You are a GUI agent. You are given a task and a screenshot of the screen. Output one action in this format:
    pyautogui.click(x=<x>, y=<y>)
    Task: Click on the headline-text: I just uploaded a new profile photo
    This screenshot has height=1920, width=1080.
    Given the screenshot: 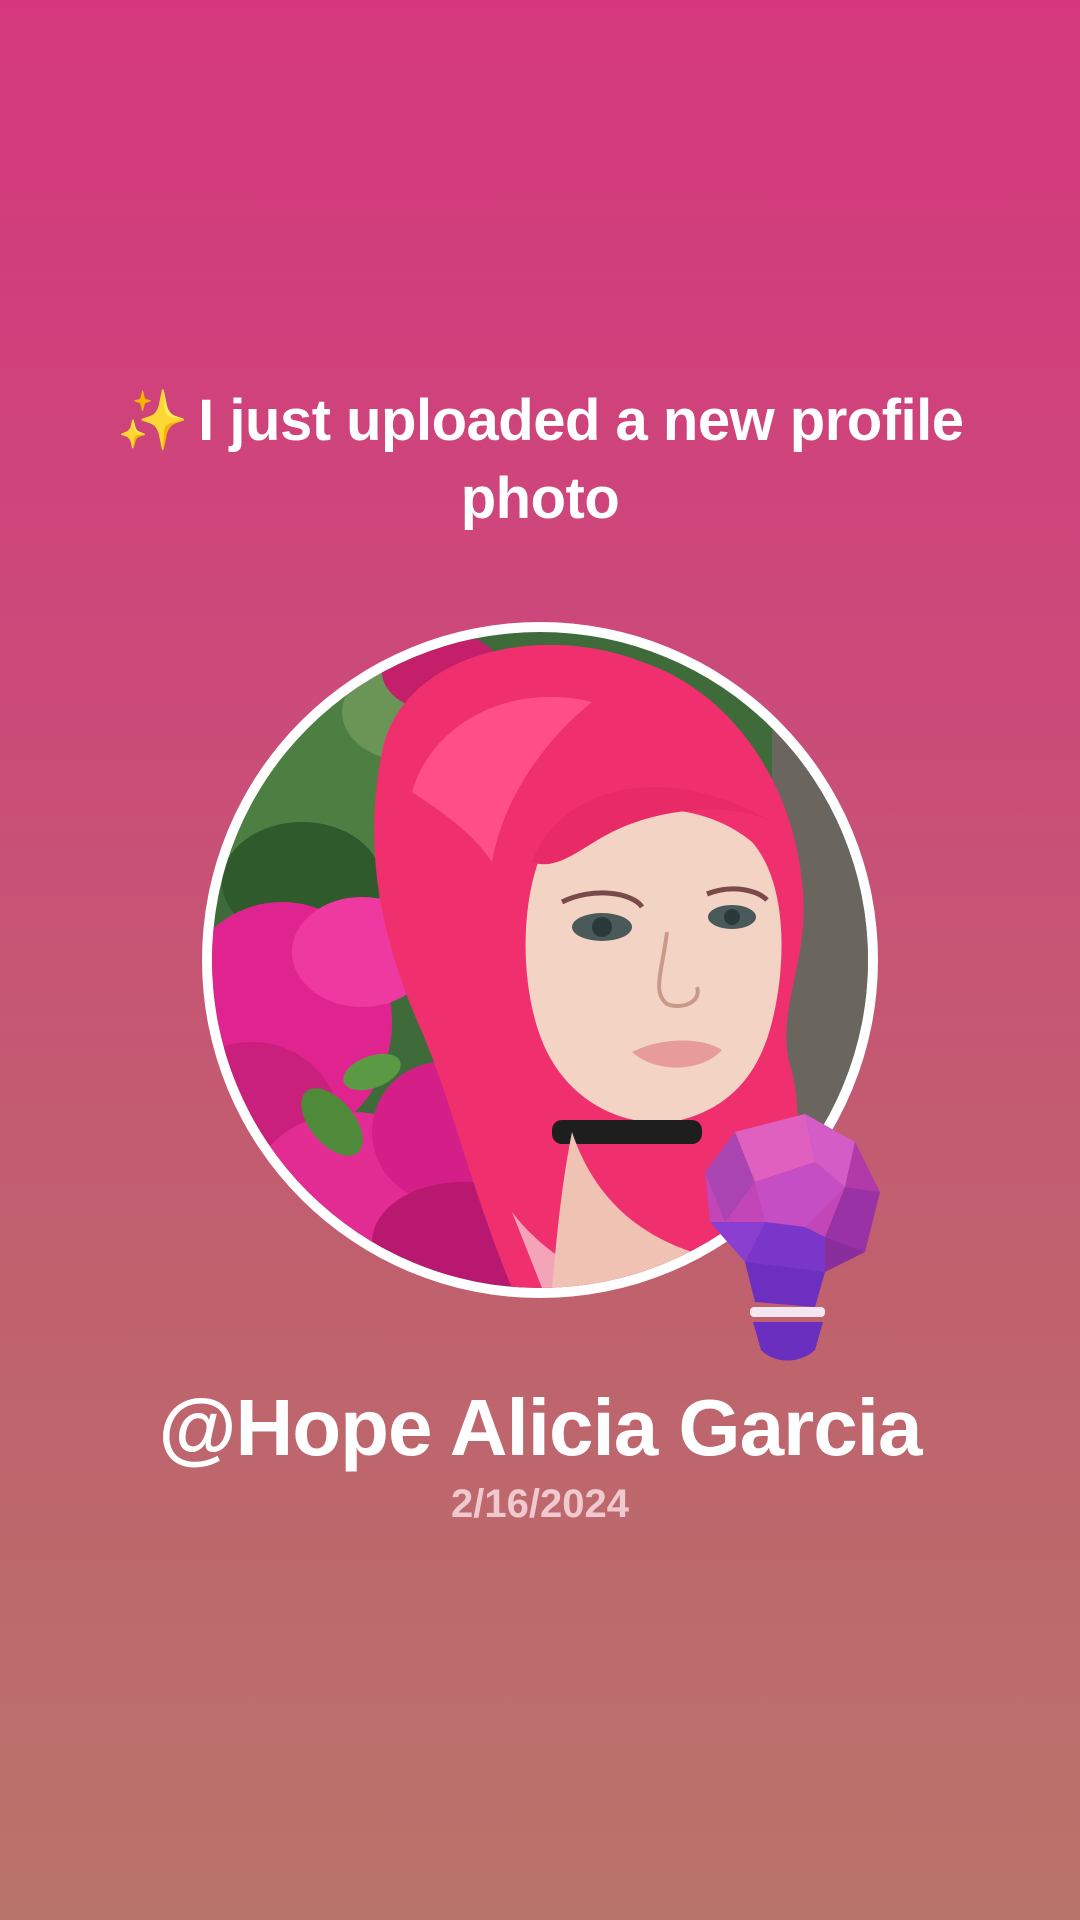 What is the action you would take?
    pyautogui.click(x=581, y=459)
    